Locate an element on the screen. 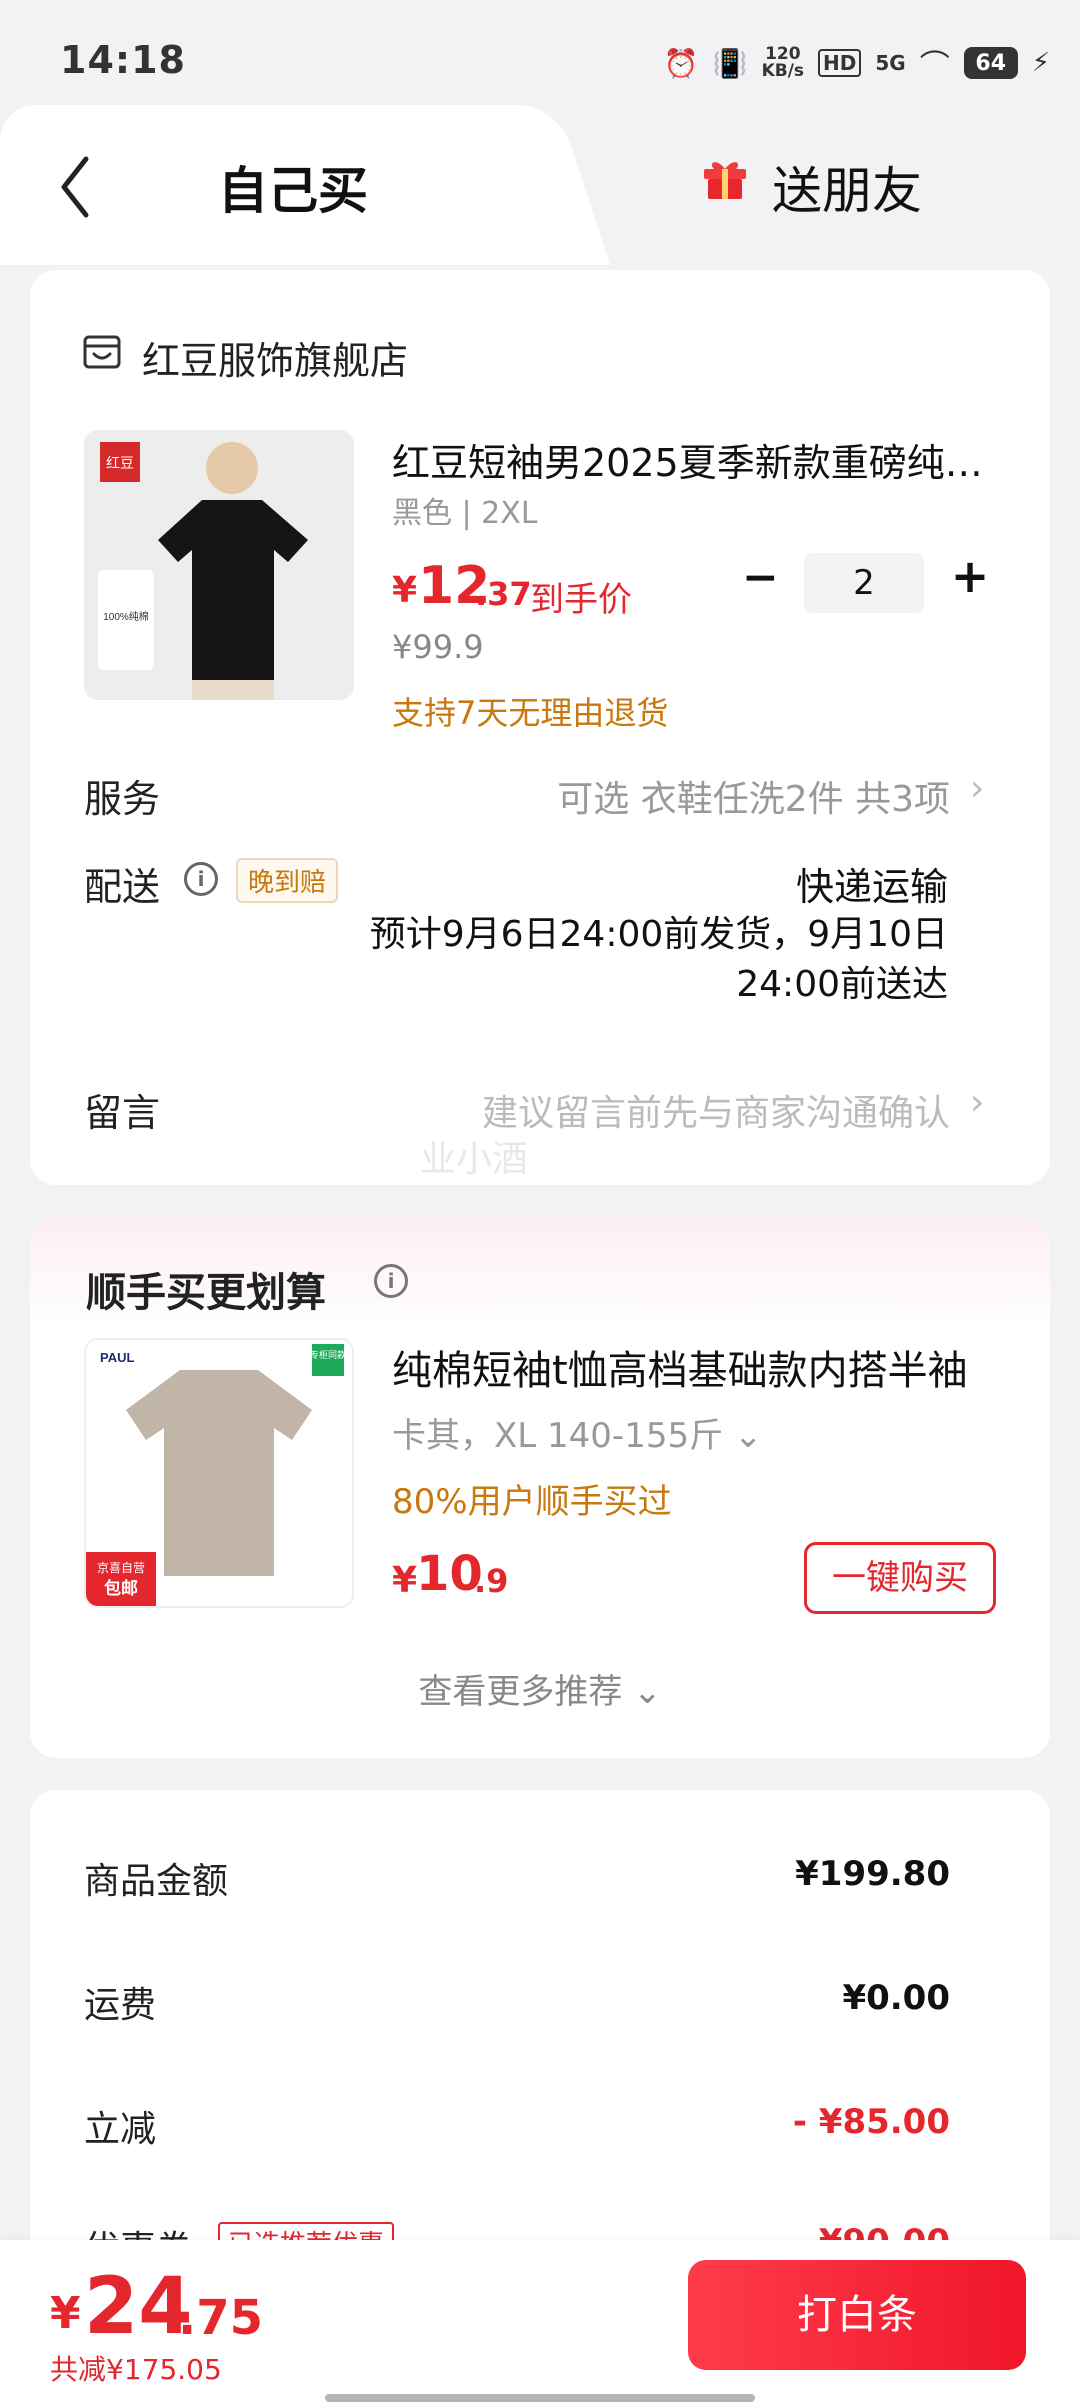 This screenshot has width=1080, height=2408. brand-logo-text: 红豆 is located at coordinates (120, 463).